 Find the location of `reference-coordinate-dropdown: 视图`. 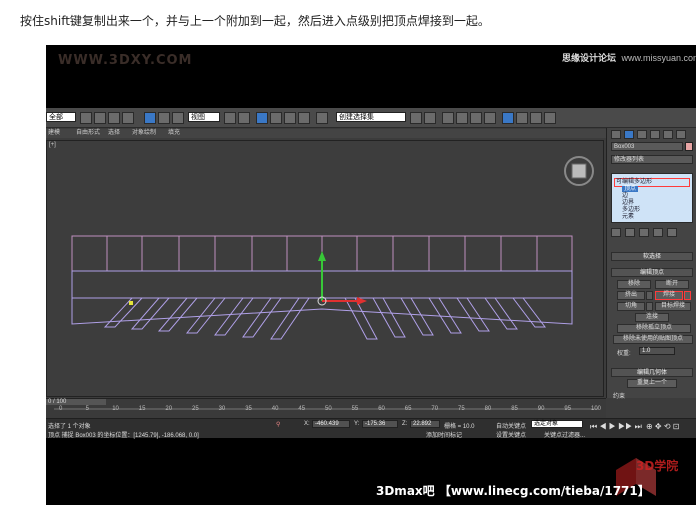

reference-coordinate-dropdown: 视图 is located at coordinates (204, 117).